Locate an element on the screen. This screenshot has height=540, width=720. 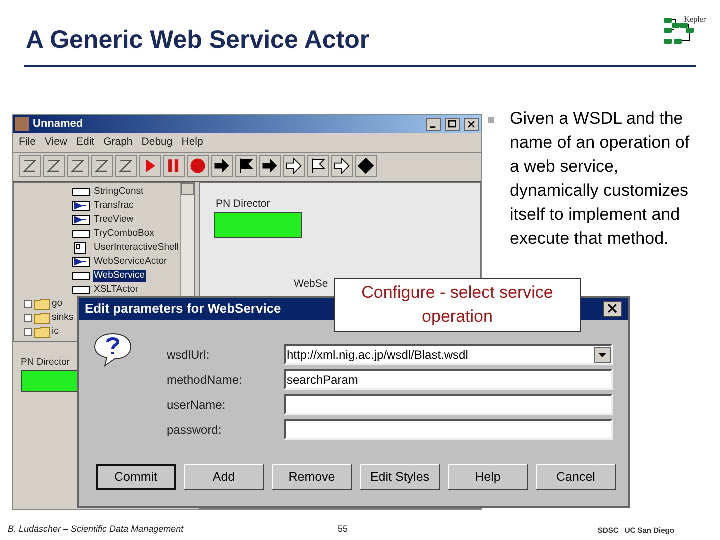
minimize-icon is located at coordinates (433, 124).